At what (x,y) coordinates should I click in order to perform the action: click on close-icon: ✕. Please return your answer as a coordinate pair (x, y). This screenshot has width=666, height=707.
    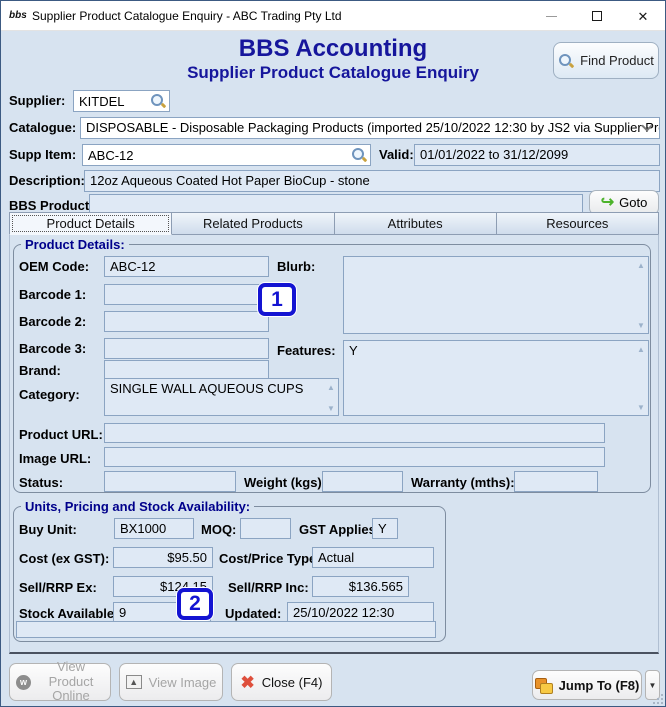
    Looking at the image, I should click on (643, 16).